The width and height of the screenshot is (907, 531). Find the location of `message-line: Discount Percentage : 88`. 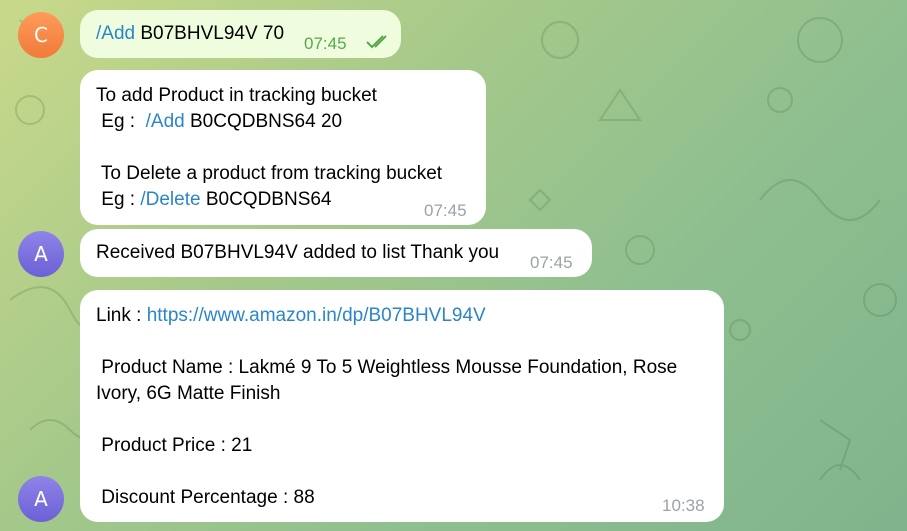

message-line: Discount Percentage : 88 is located at coordinates (205, 497).